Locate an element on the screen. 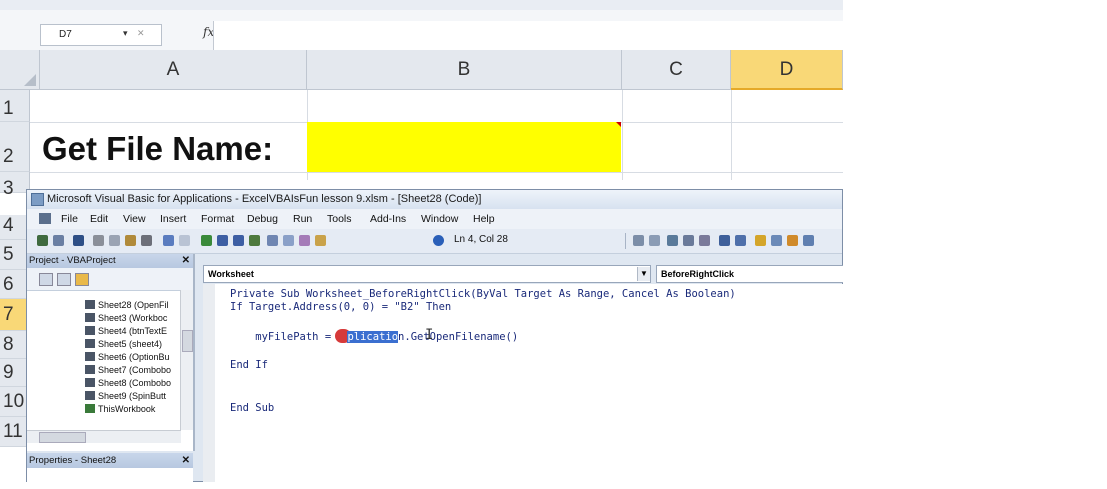 This screenshot has width=1107, height=489. tree-item-label: ThisWorkbook is located at coordinates (127, 409).